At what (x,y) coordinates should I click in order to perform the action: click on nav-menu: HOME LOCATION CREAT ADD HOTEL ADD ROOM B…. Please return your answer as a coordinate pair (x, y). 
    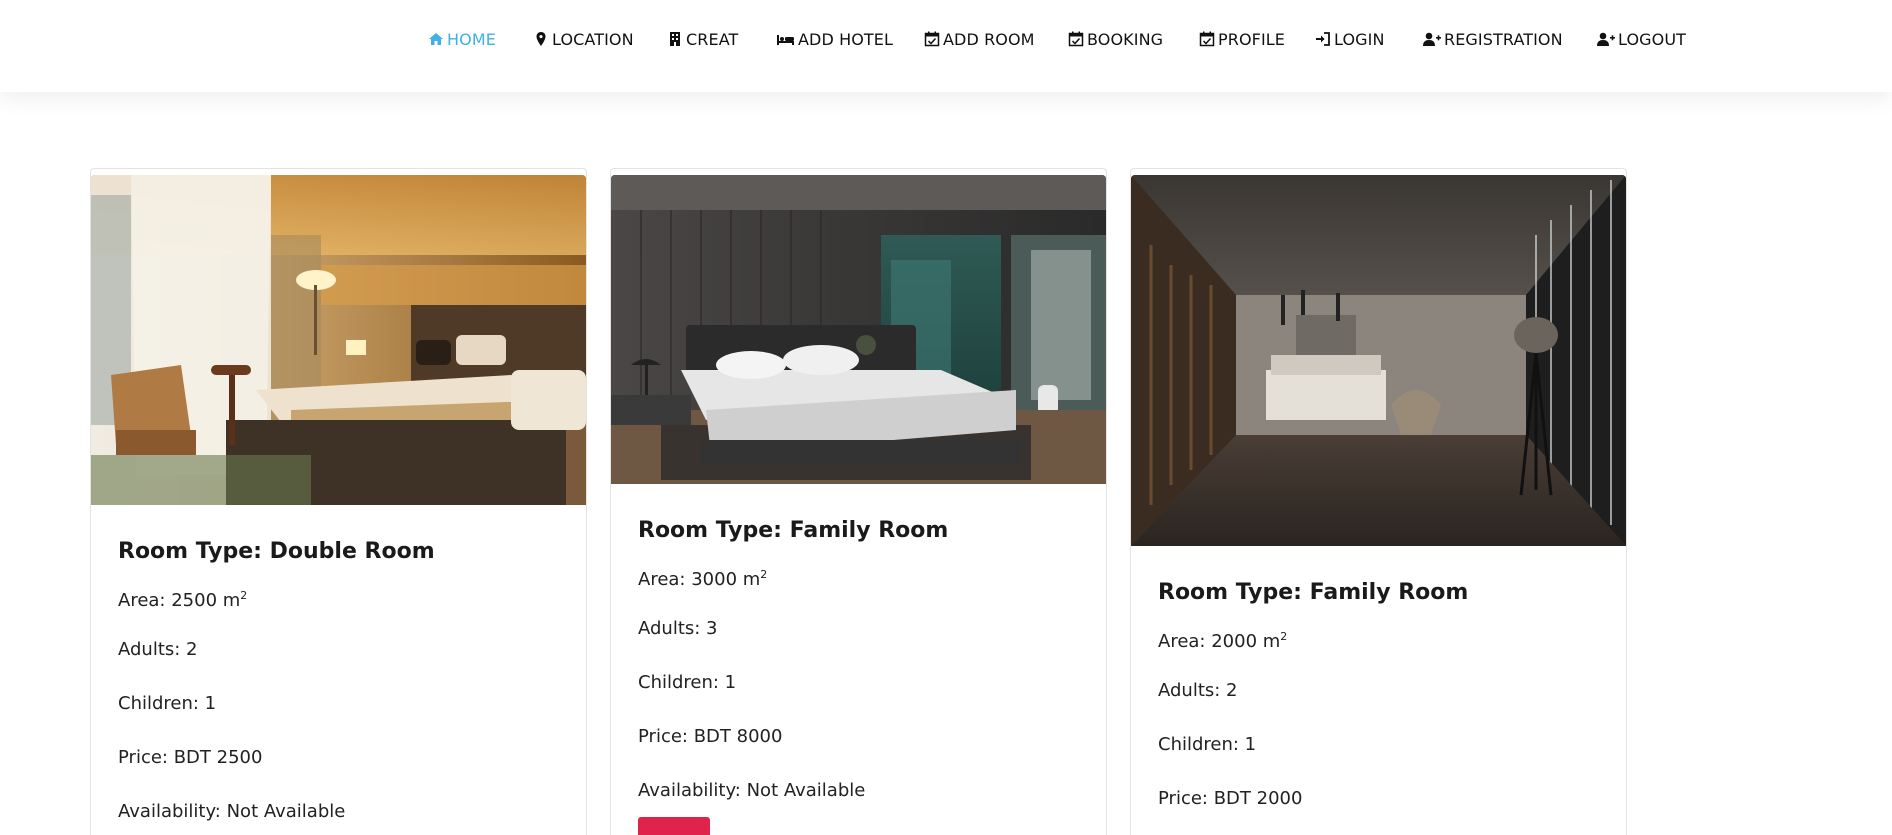
    Looking at the image, I should click on (946, 39).